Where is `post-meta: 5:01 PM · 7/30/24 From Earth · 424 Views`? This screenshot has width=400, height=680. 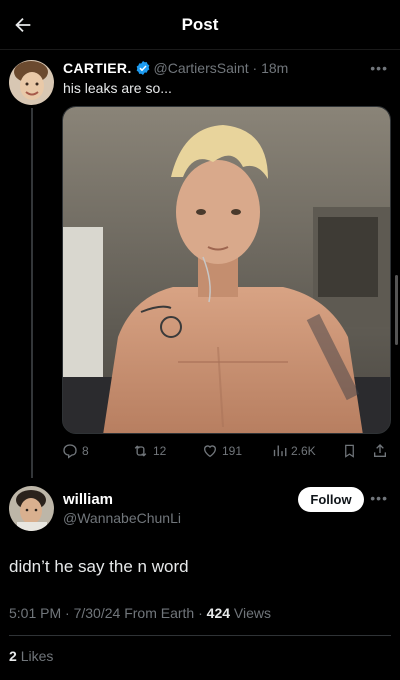
post-meta: 5:01 PM · 7/30/24 From Earth · 424 Views is located at coordinates (140, 613).